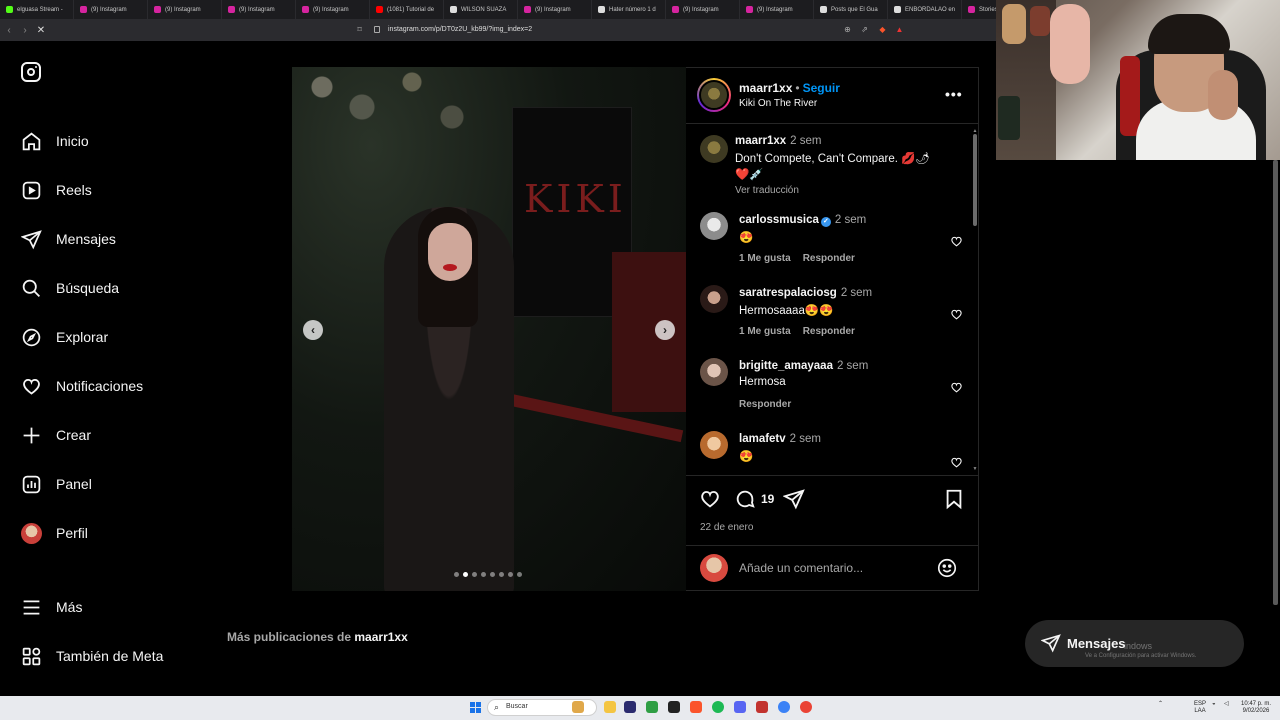 The width and height of the screenshot is (1280, 720). Describe the element at coordinates (55, 141) in the screenshot. I see `sidebar-item-inicio: Inicio` at that location.